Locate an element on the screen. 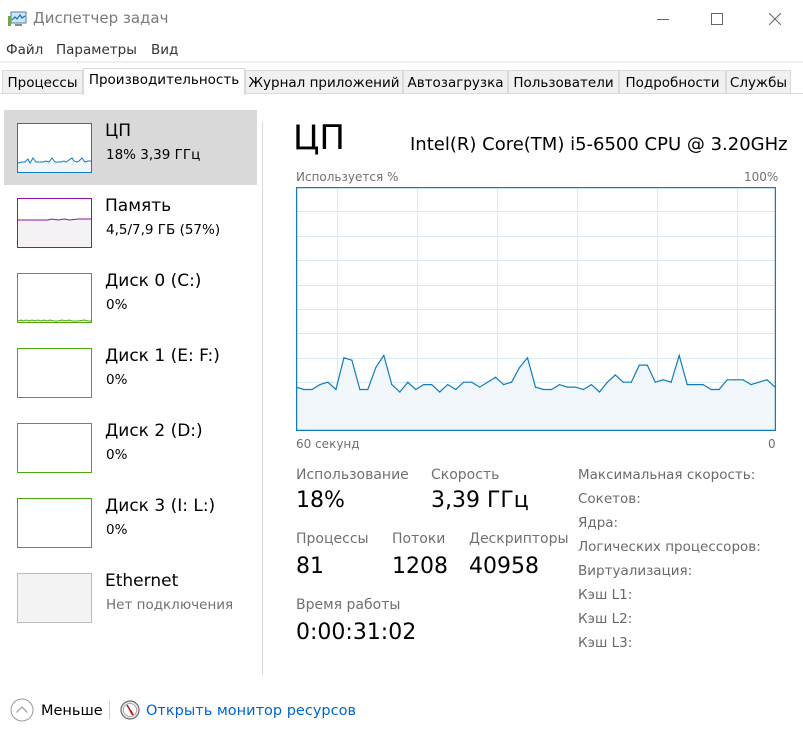  tab-performance: Производительность is located at coordinates (164, 81).